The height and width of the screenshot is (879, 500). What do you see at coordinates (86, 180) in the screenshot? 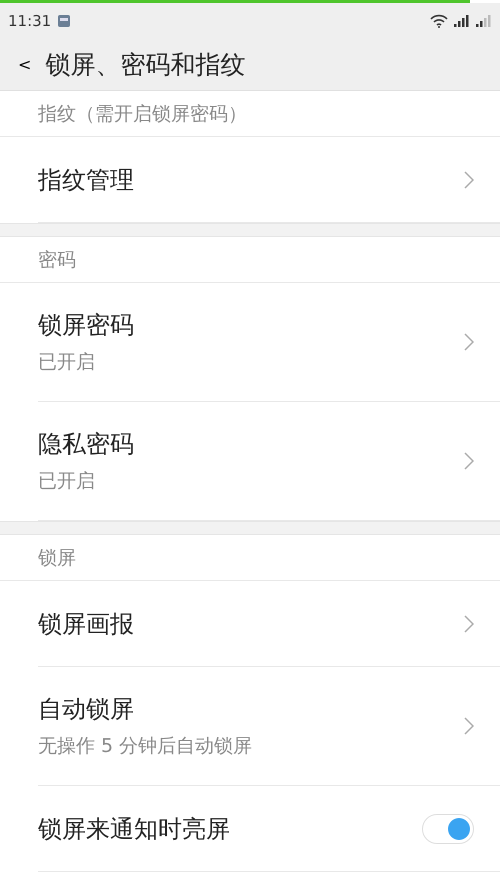
I see `row-label: 指纹管理` at bounding box center [86, 180].